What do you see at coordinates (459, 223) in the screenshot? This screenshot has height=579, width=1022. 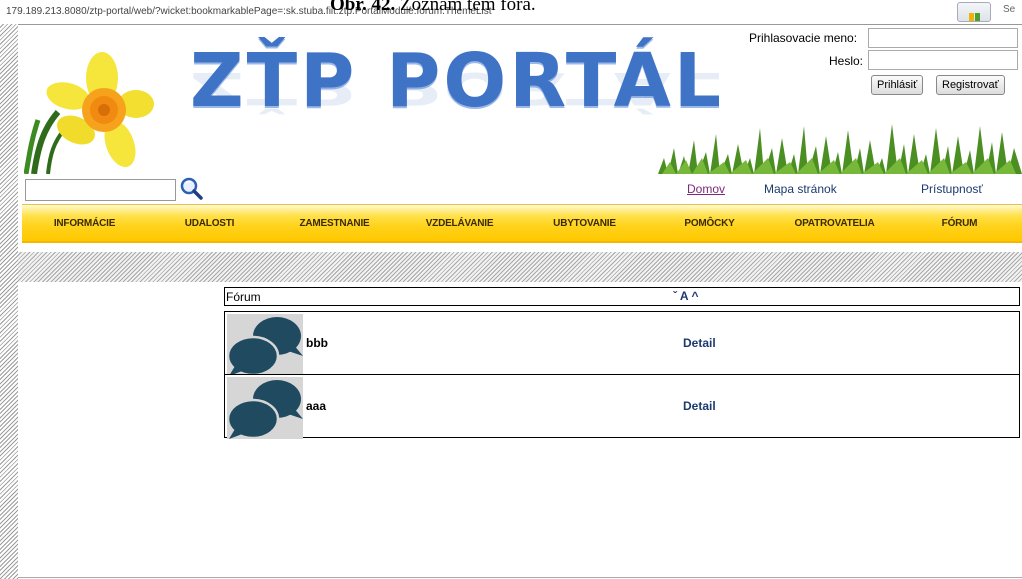 I see `nav-item-vzdelavanie: VZDELÁVANIE` at bounding box center [459, 223].